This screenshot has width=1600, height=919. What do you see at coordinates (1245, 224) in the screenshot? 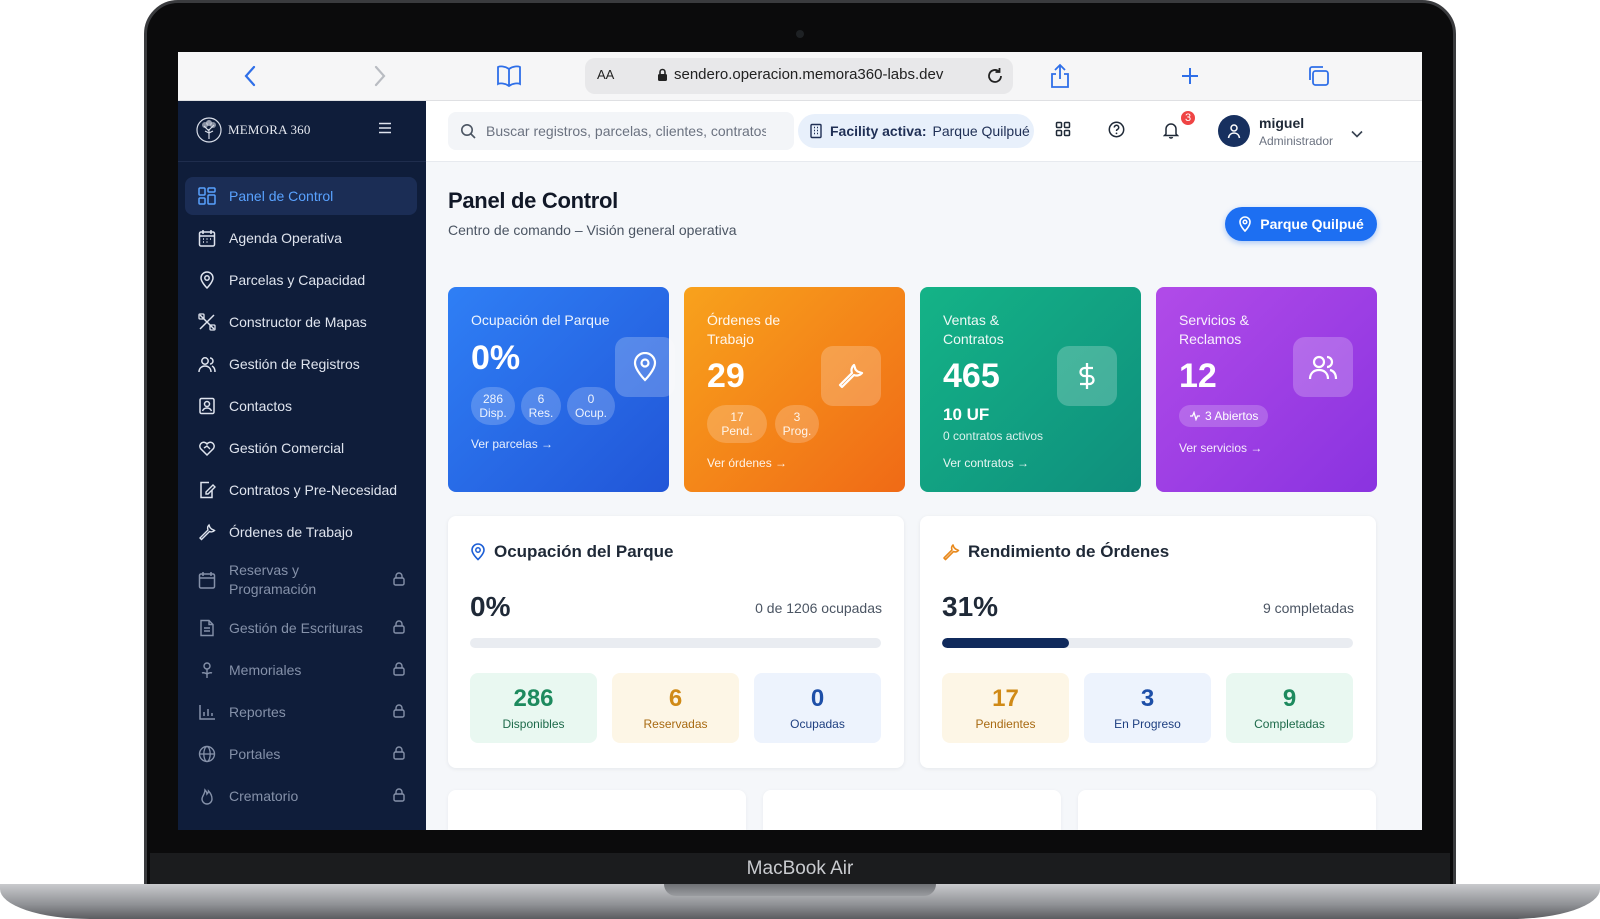
I see `map-pin-icon` at bounding box center [1245, 224].